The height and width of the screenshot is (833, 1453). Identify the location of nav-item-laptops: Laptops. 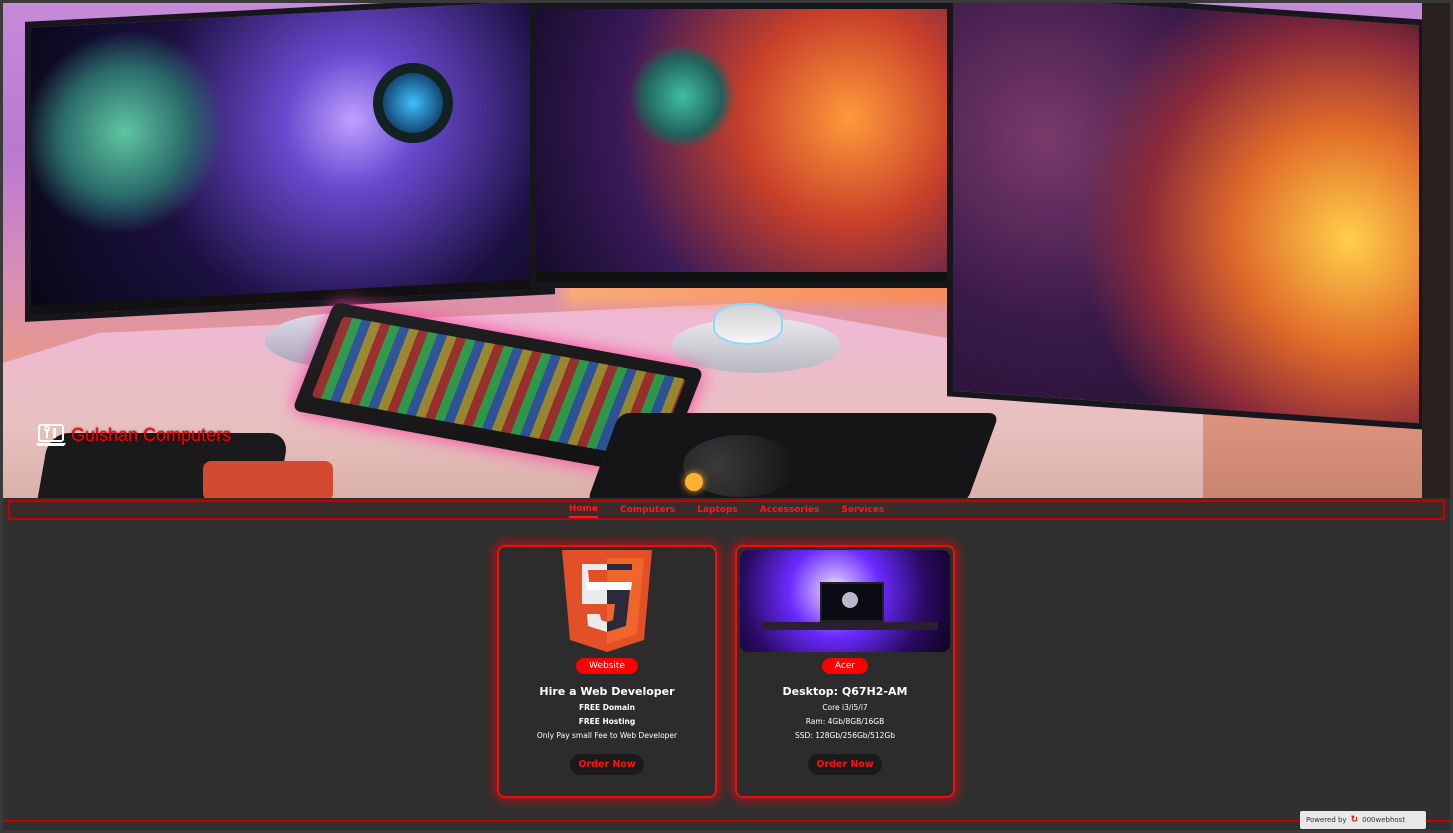
(717, 510).